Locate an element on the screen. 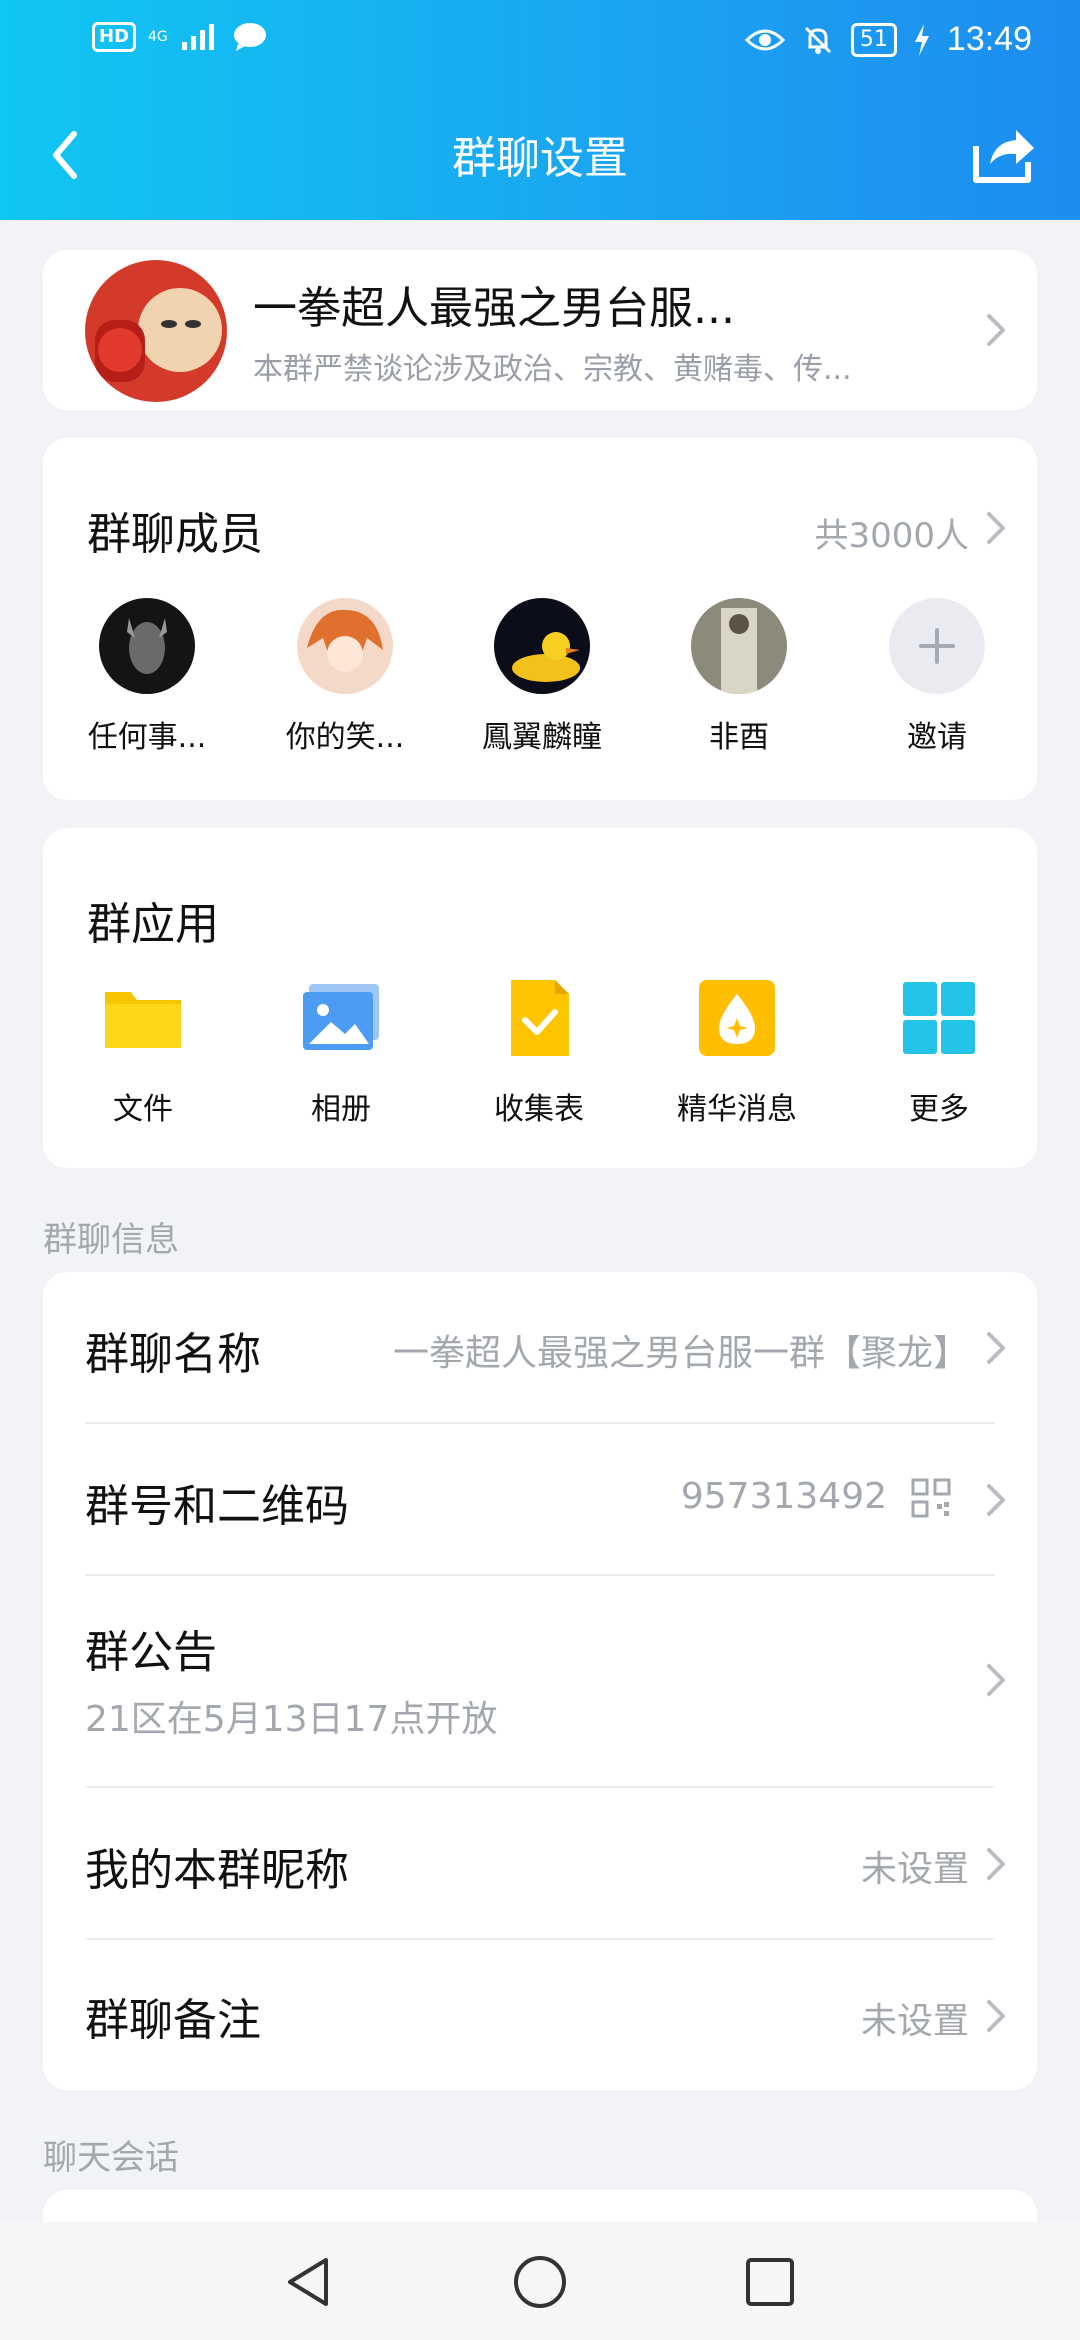 The width and height of the screenshot is (1080, 2340). battery-level: 51 is located at coordinates (873, 39).